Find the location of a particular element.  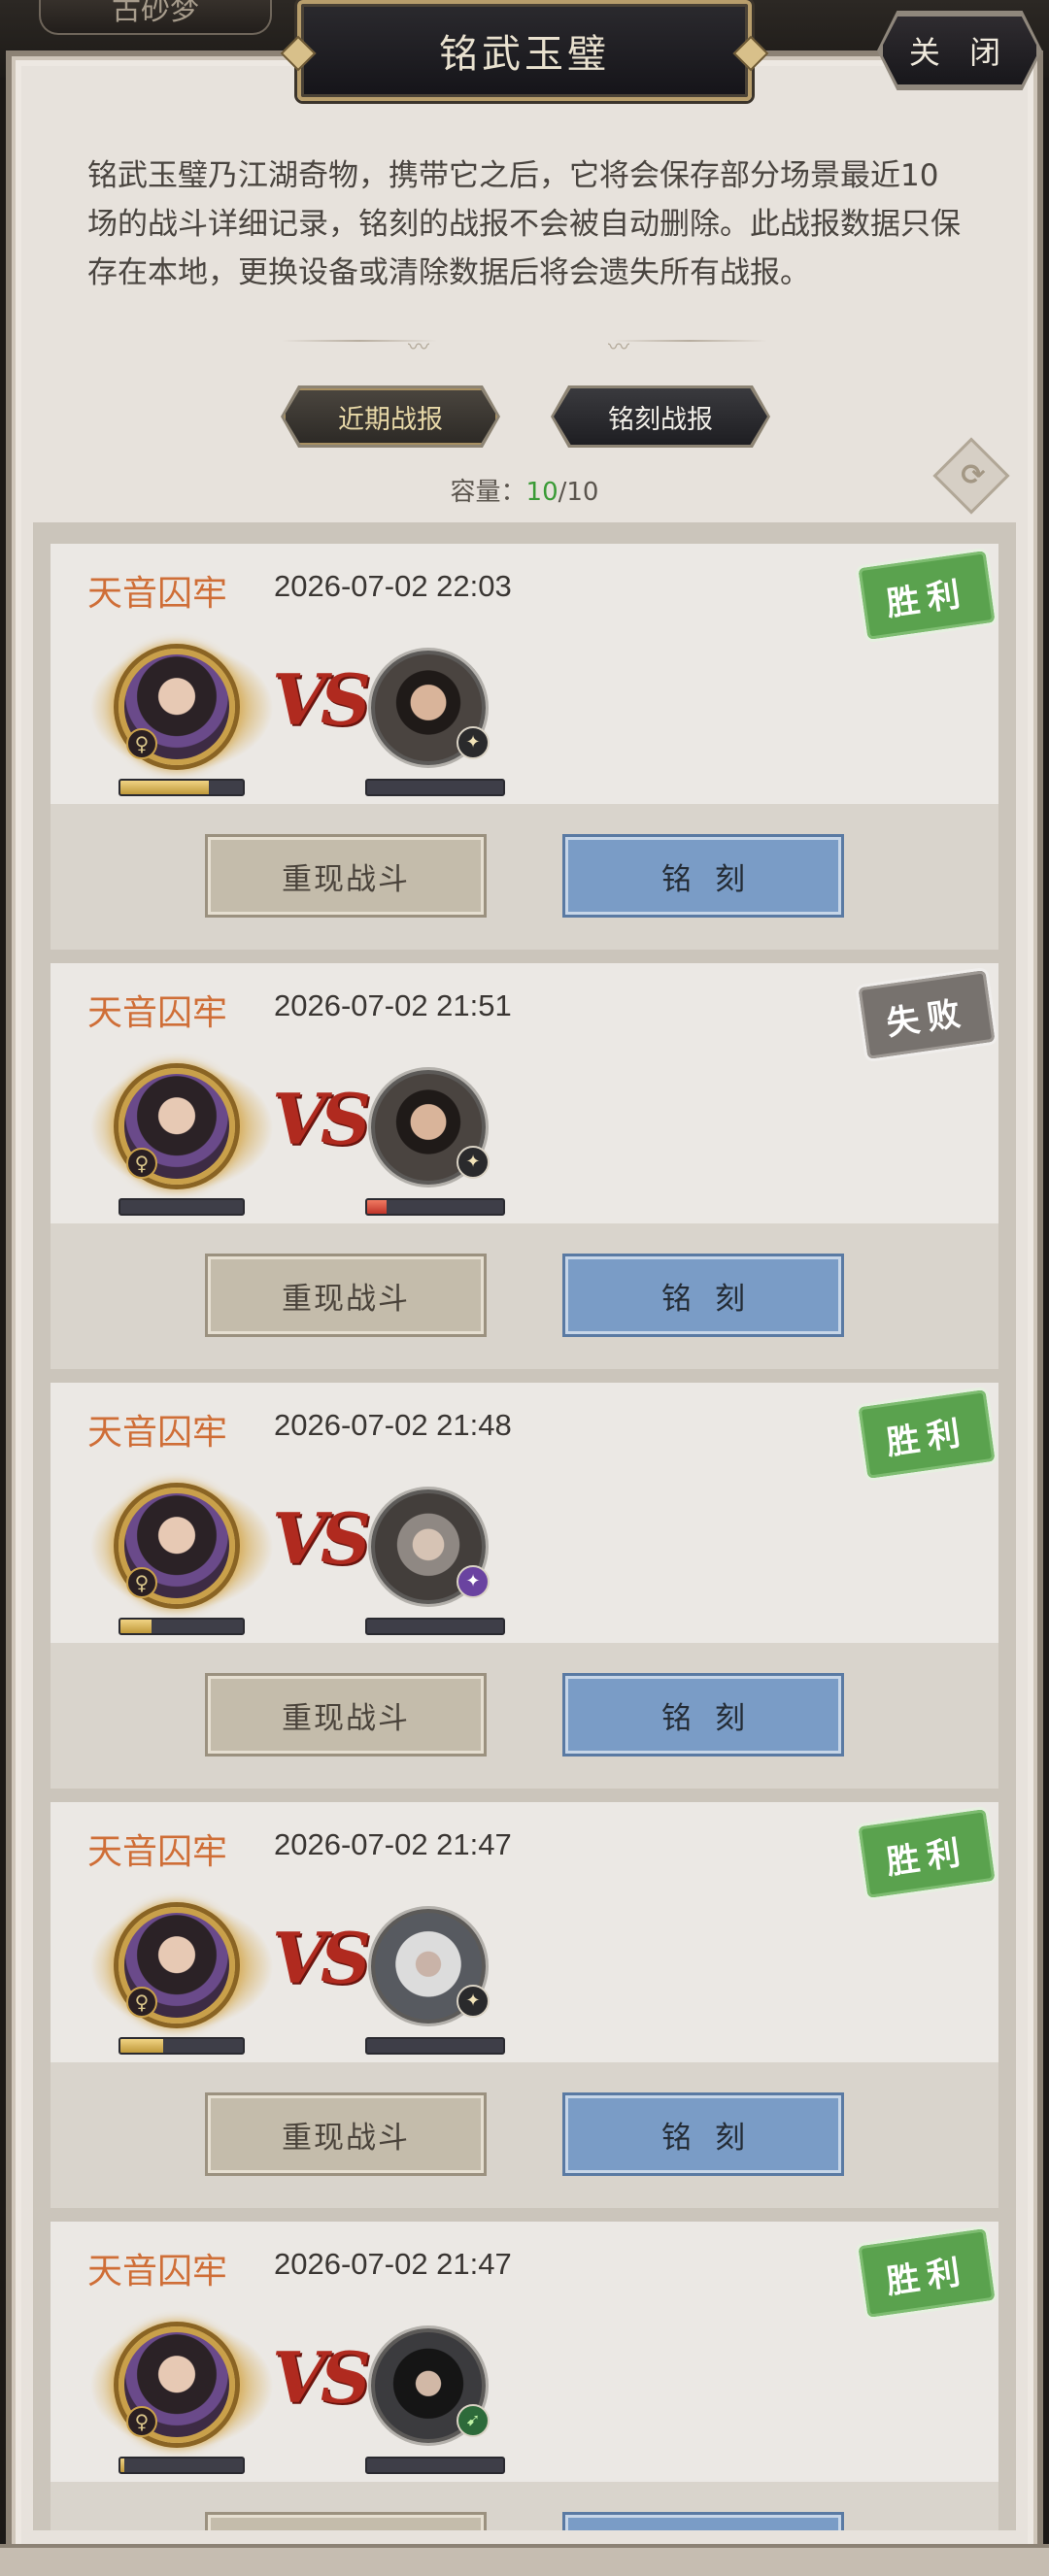

report-card: 天音囚牢 2026-07-02 21:47 胜利 ♀ VS ➹ 重现战斗 铭刻 is located at coordinates (524, 2376).